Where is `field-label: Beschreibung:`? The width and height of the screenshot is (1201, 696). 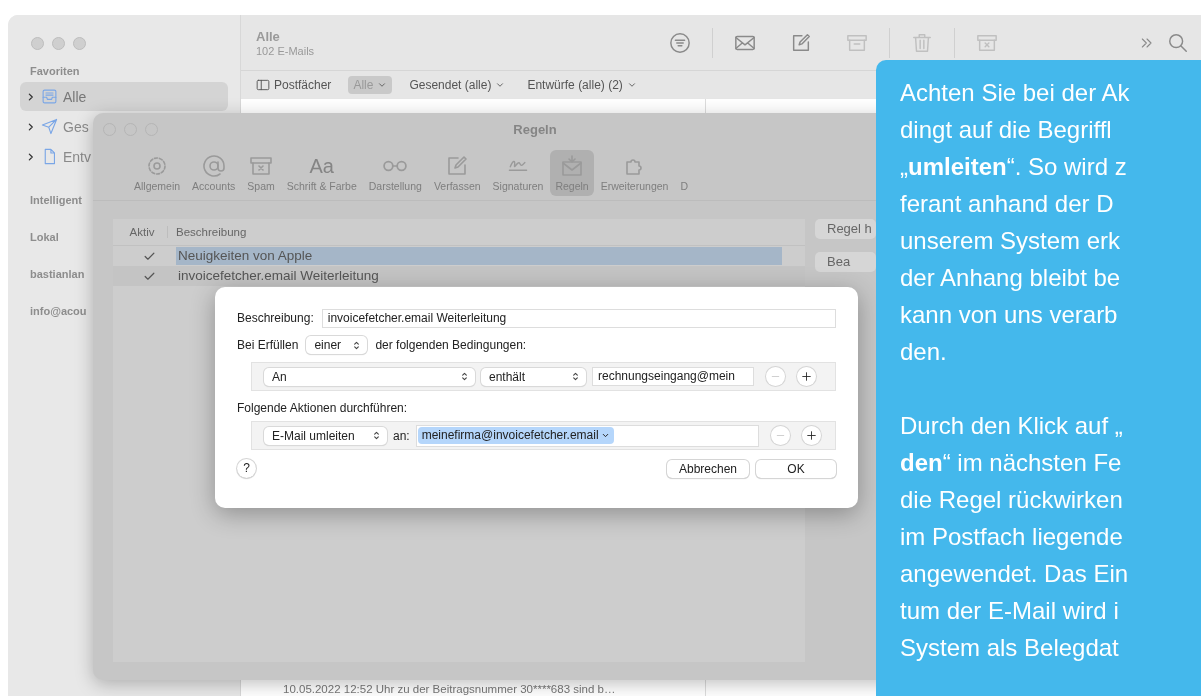
field-label: Beschreibung: is located at coordinates (275, 318).